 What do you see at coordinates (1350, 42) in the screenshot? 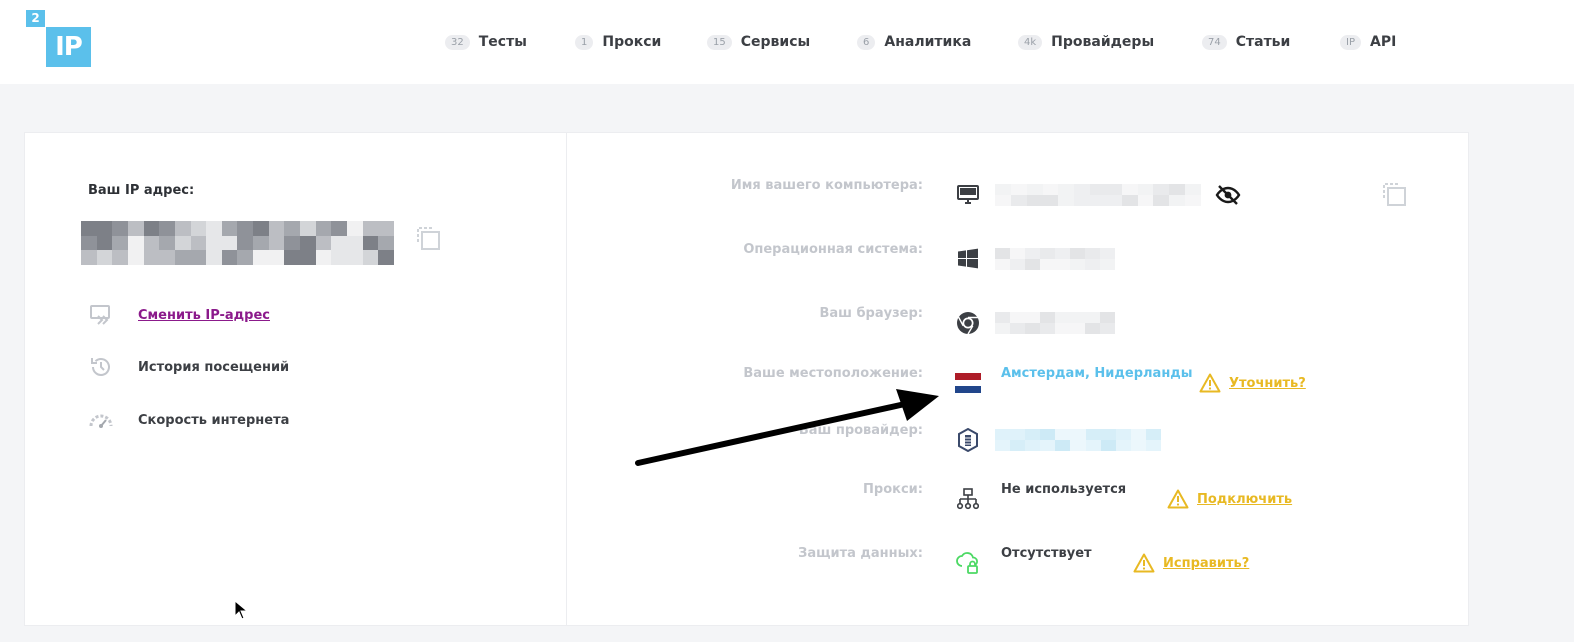
I see `nav-badge: IP` at bounding box center [1350, 42].